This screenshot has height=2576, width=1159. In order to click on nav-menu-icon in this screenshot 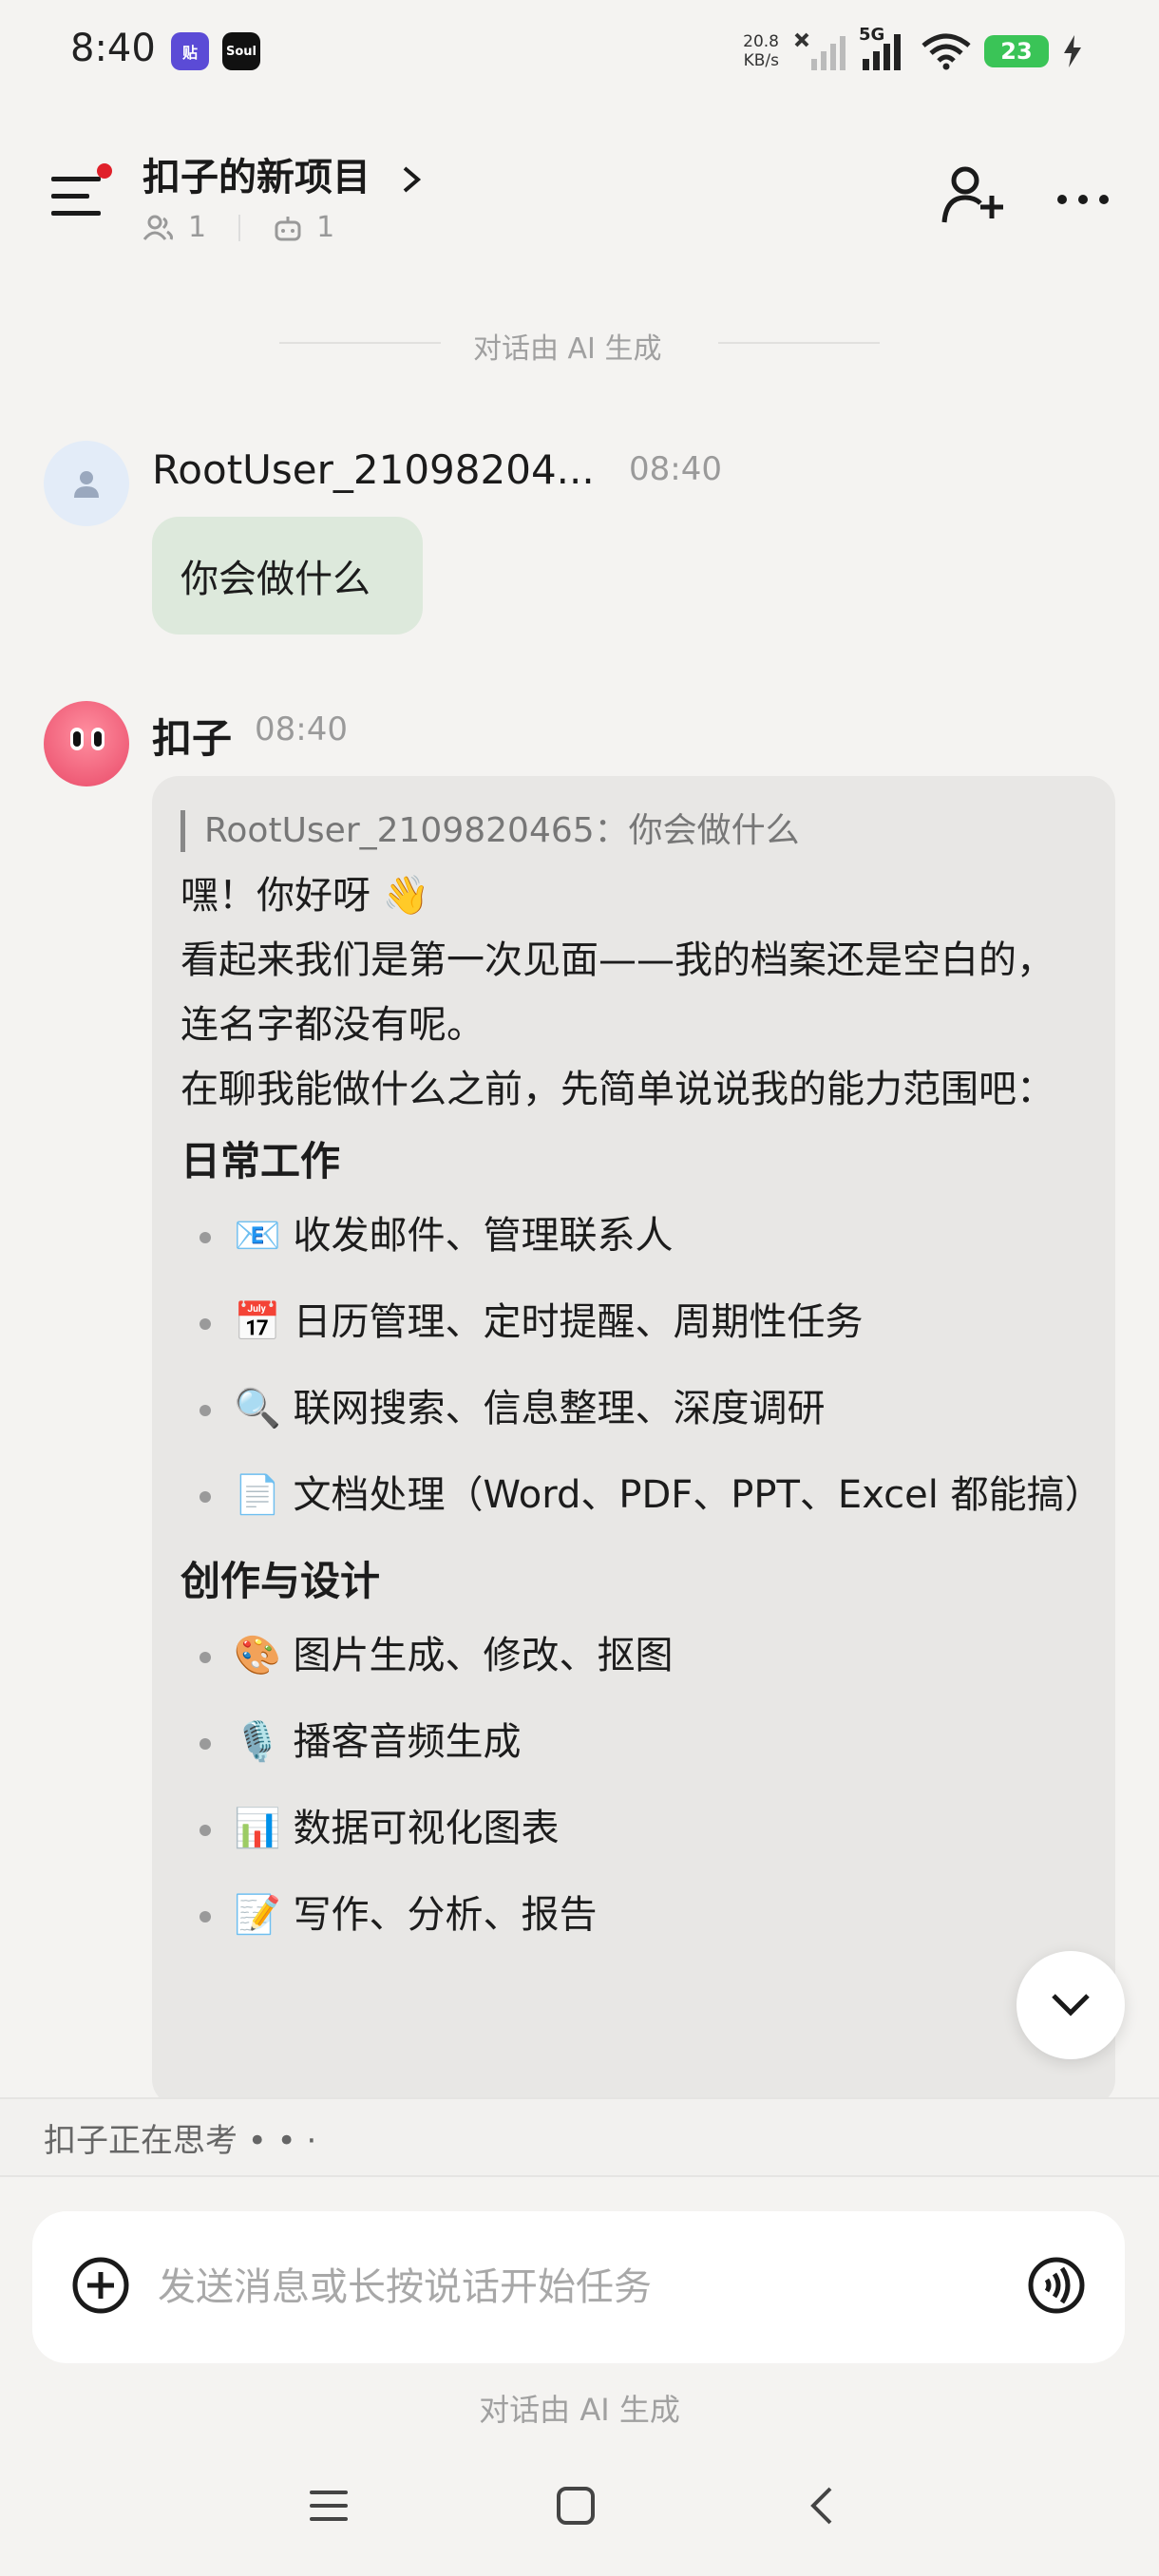, I will do `click(329, 2506)`.